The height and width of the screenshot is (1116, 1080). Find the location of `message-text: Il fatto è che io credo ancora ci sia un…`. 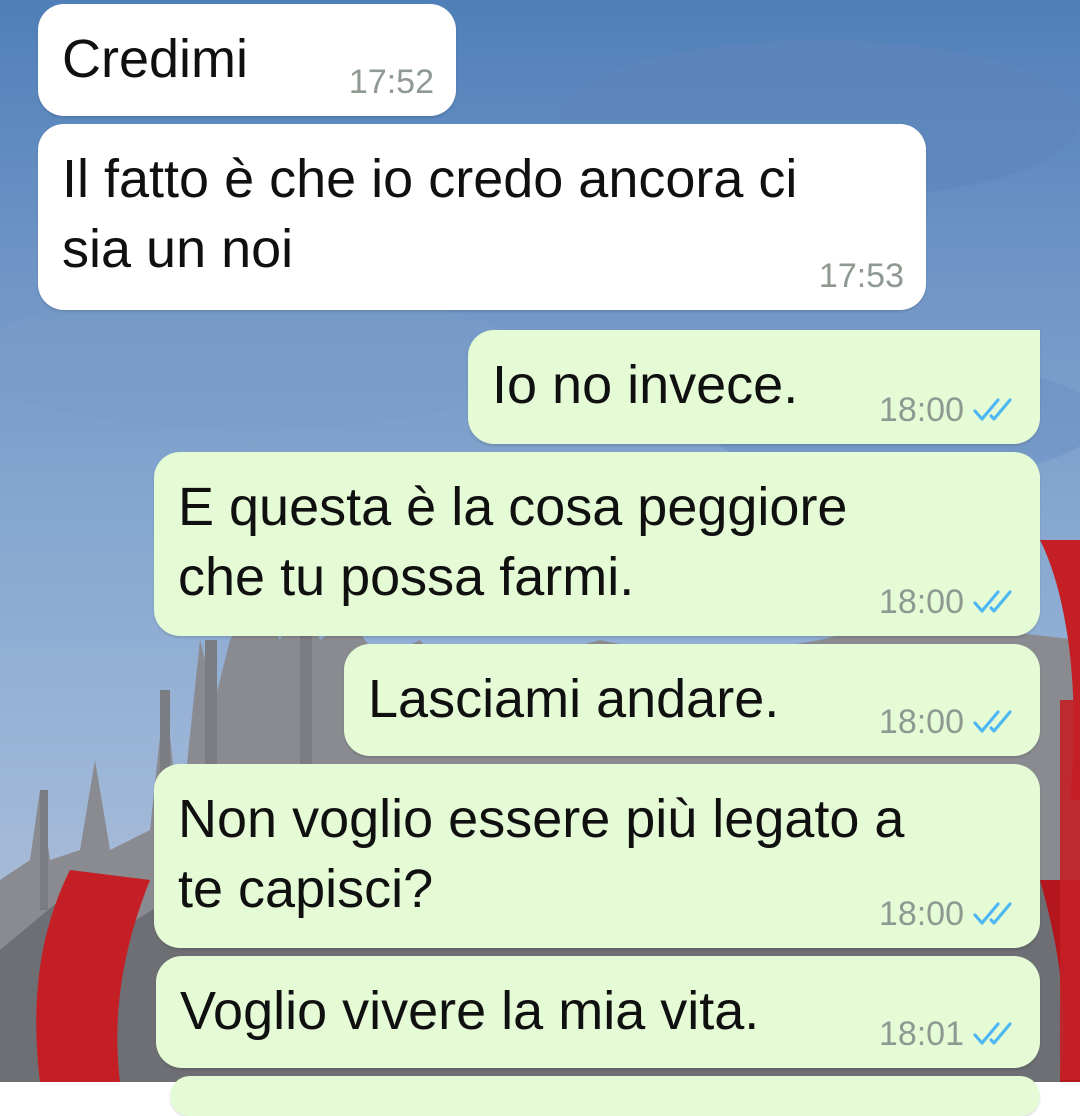

message-text: Il fatto è che io credo ancora ci sia un… is located at coordinates (430, 214).